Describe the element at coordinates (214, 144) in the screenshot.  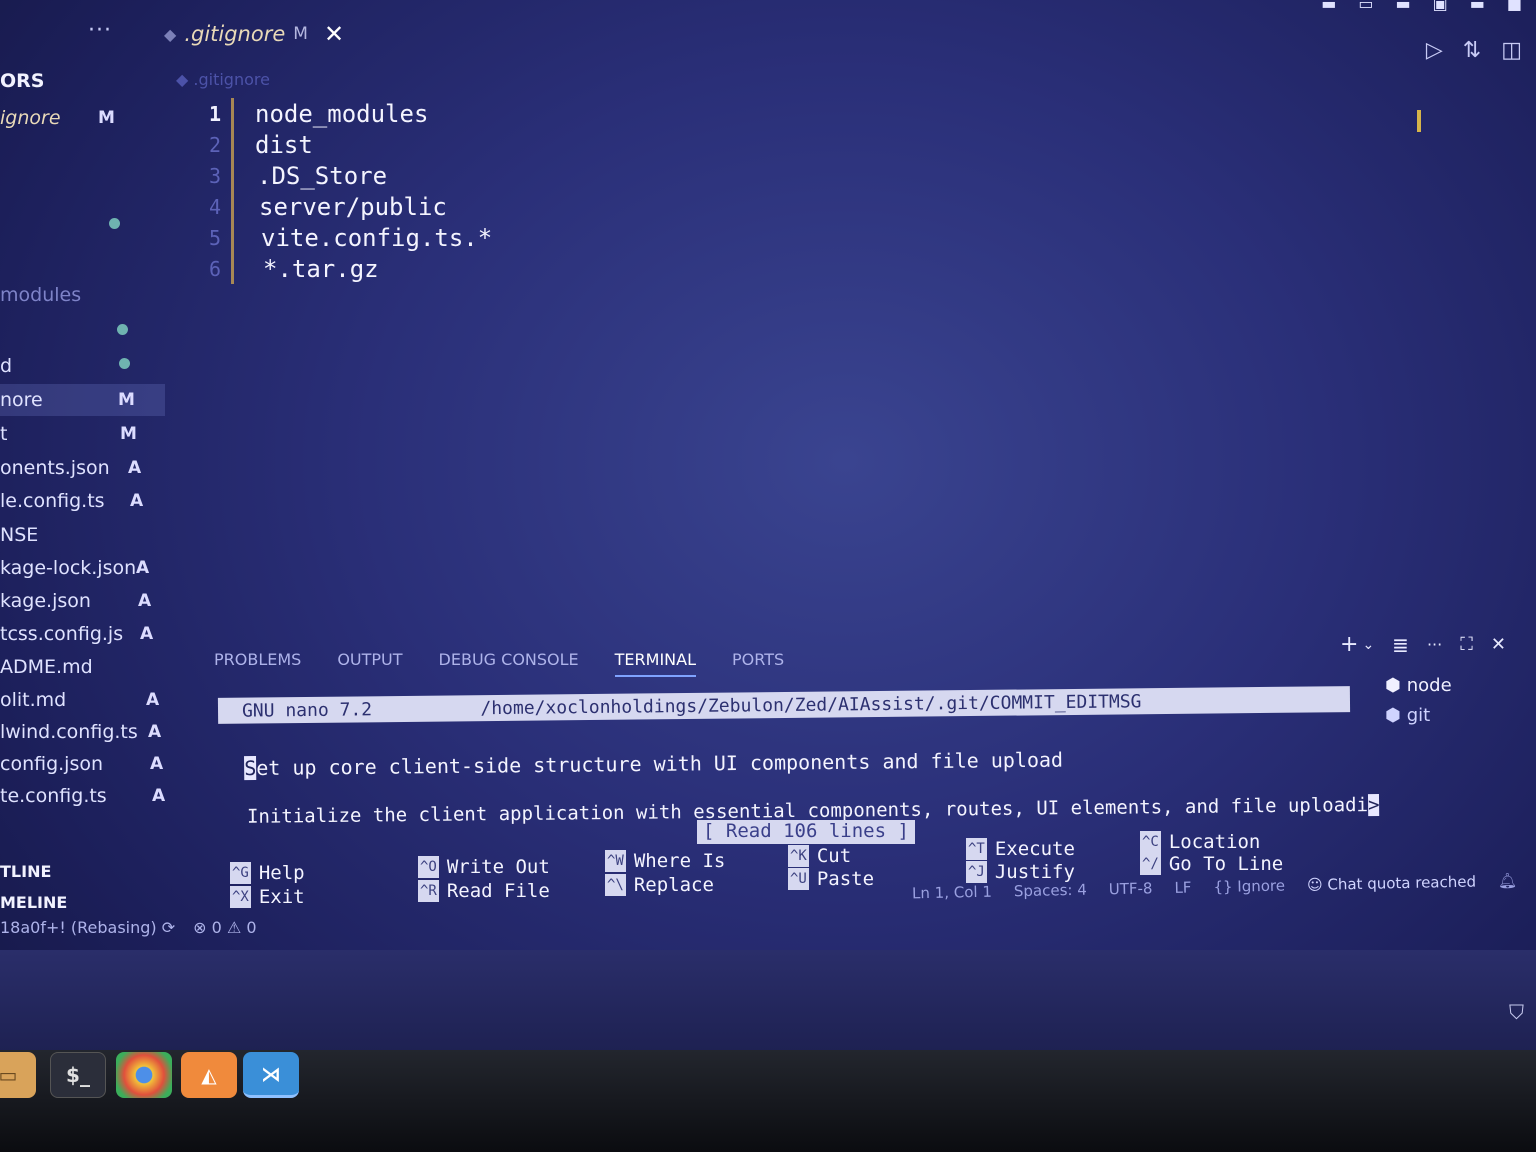
I see `line-number: 2` at that location.